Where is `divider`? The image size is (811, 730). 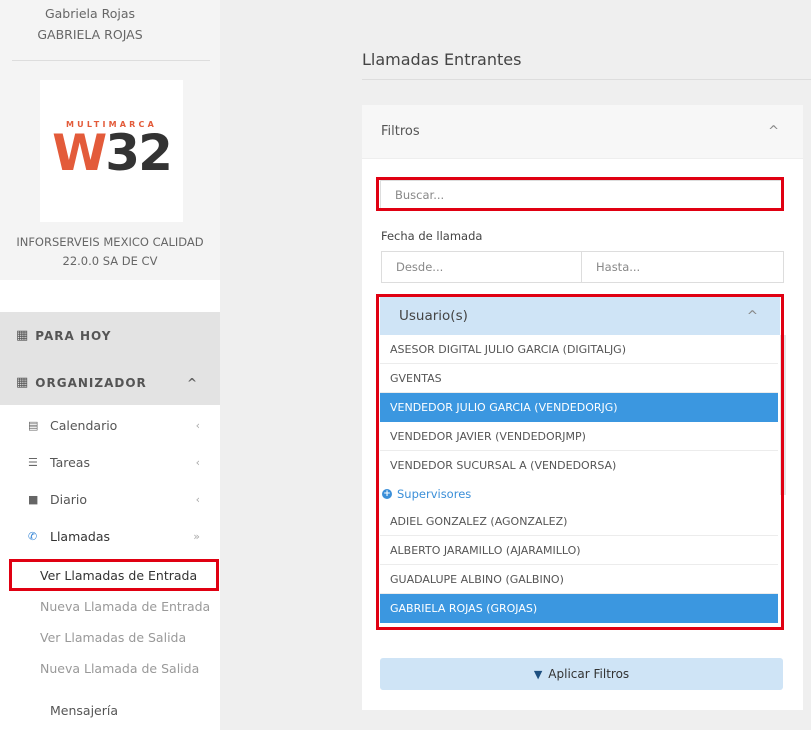 divider is located at coordinates (111, 60).